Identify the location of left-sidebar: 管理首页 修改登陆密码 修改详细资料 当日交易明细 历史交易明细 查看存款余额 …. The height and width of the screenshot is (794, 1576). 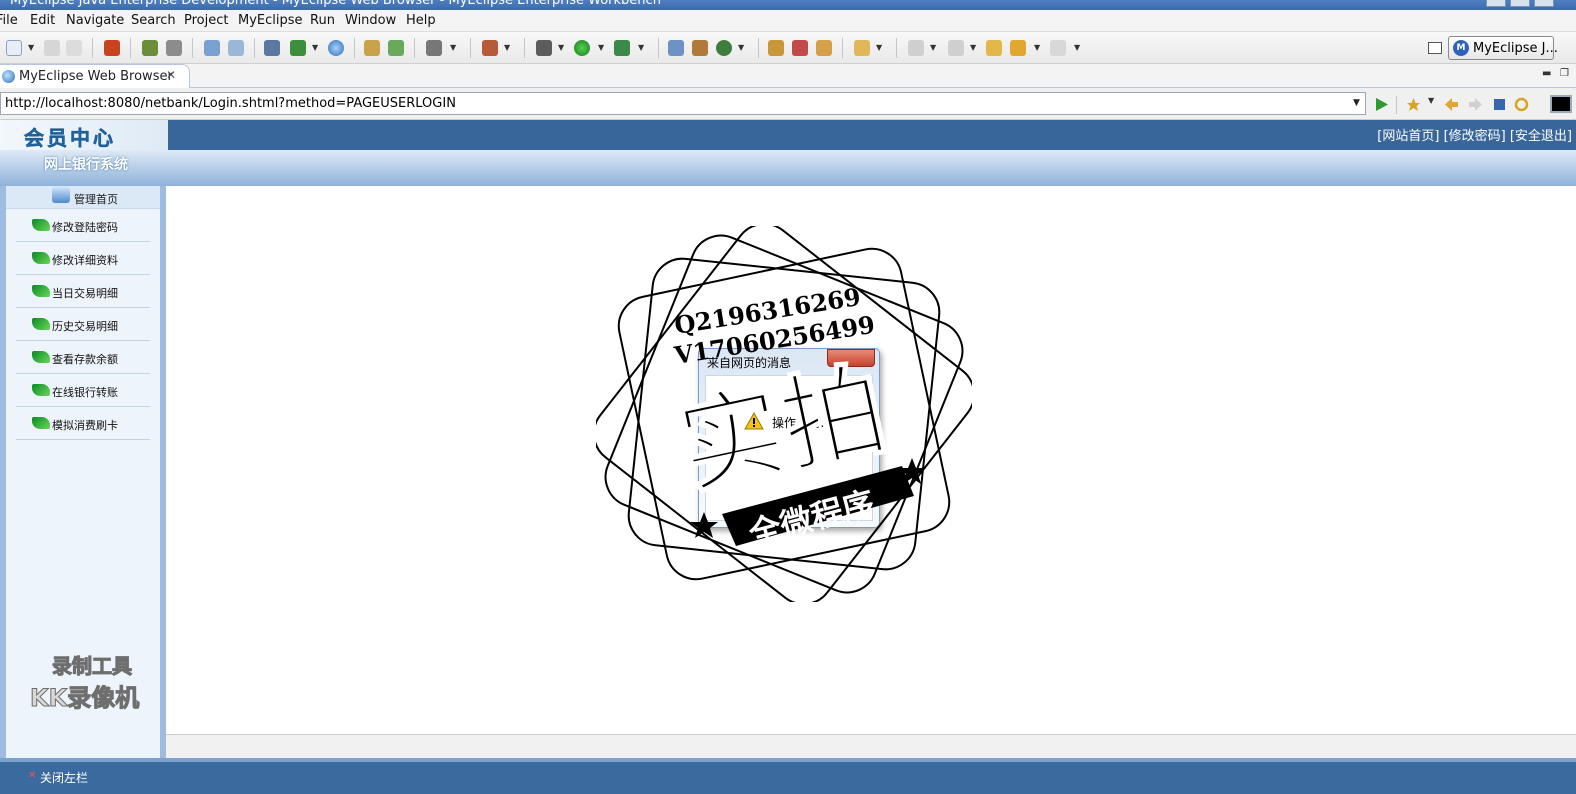
(83, 472).